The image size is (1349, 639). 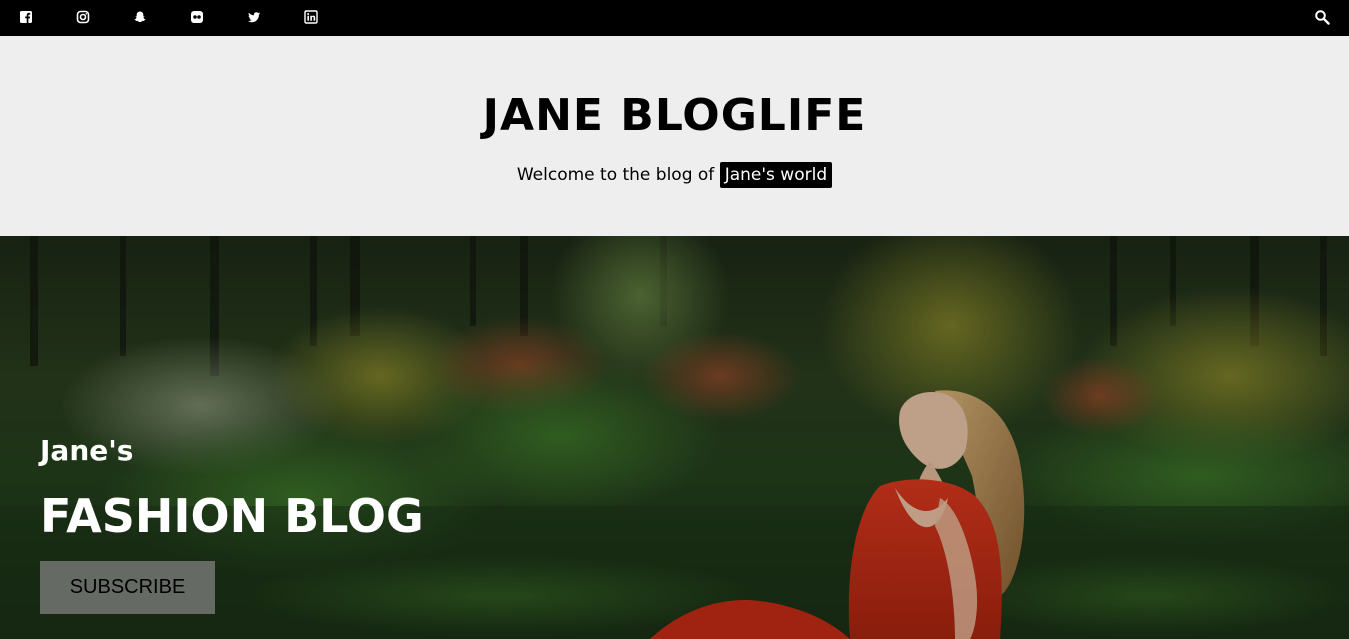 What do you see at coordinates (127, 587) in the screenshot?
I see `subscribe-button: SUBSCRIBE` at bounding box center [127, 587].